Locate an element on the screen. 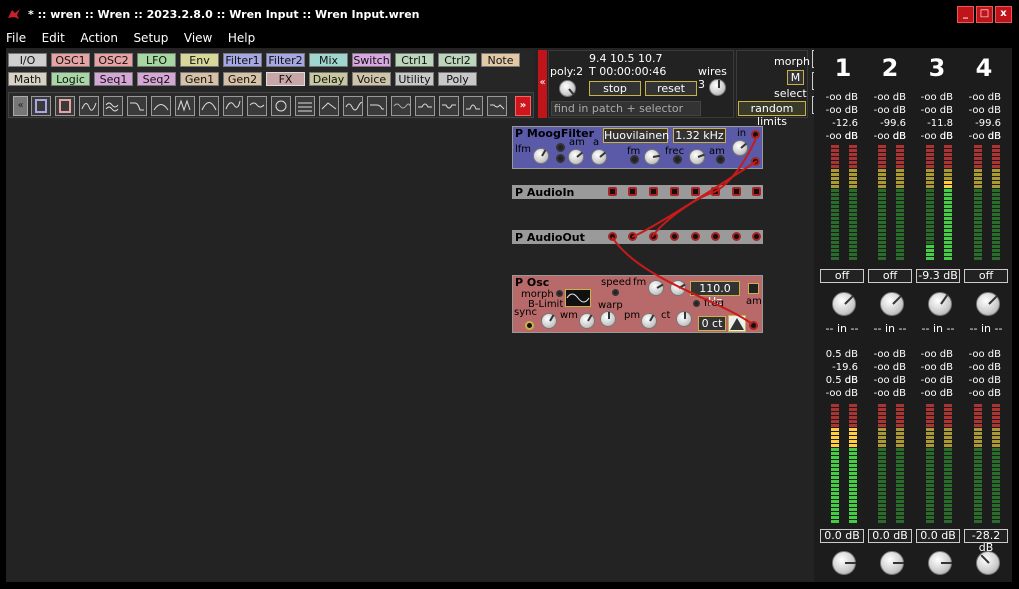 This screenshot has height=589, width=1019. morph-m-button: M is located at coordinates (795, 77).